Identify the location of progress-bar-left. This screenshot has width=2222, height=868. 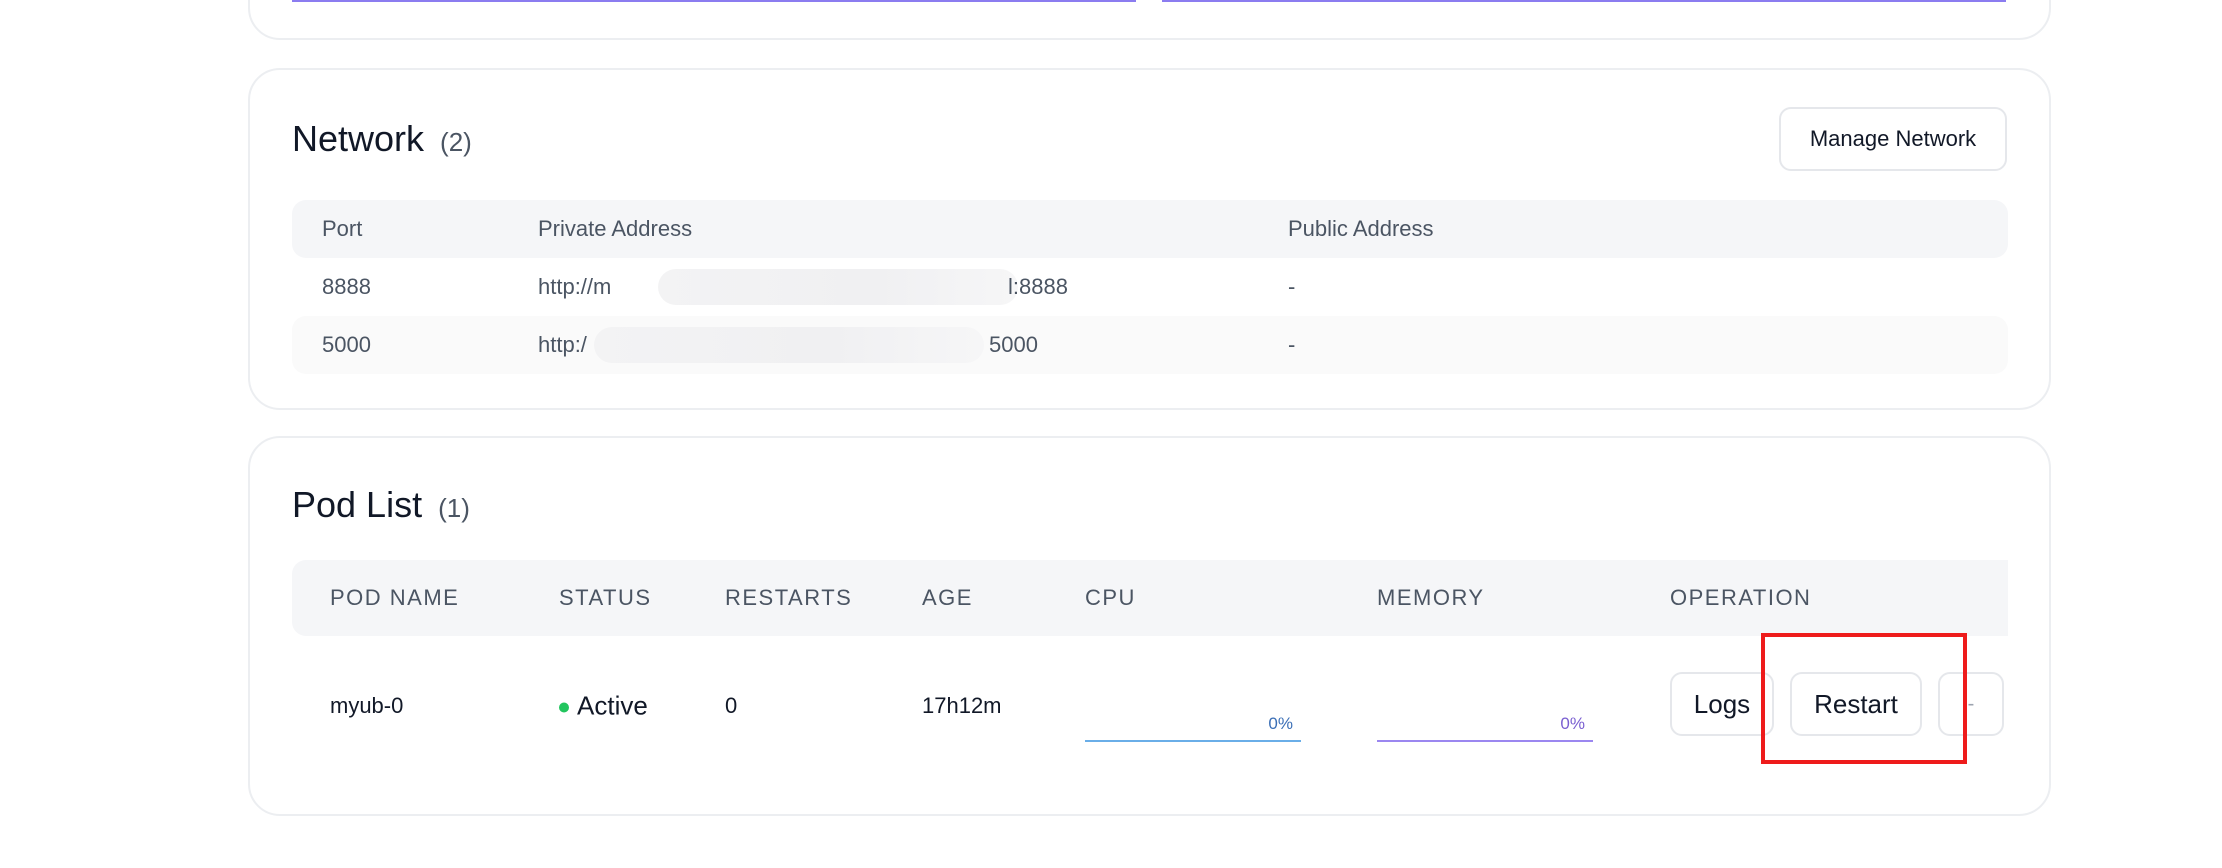
(714, 1).